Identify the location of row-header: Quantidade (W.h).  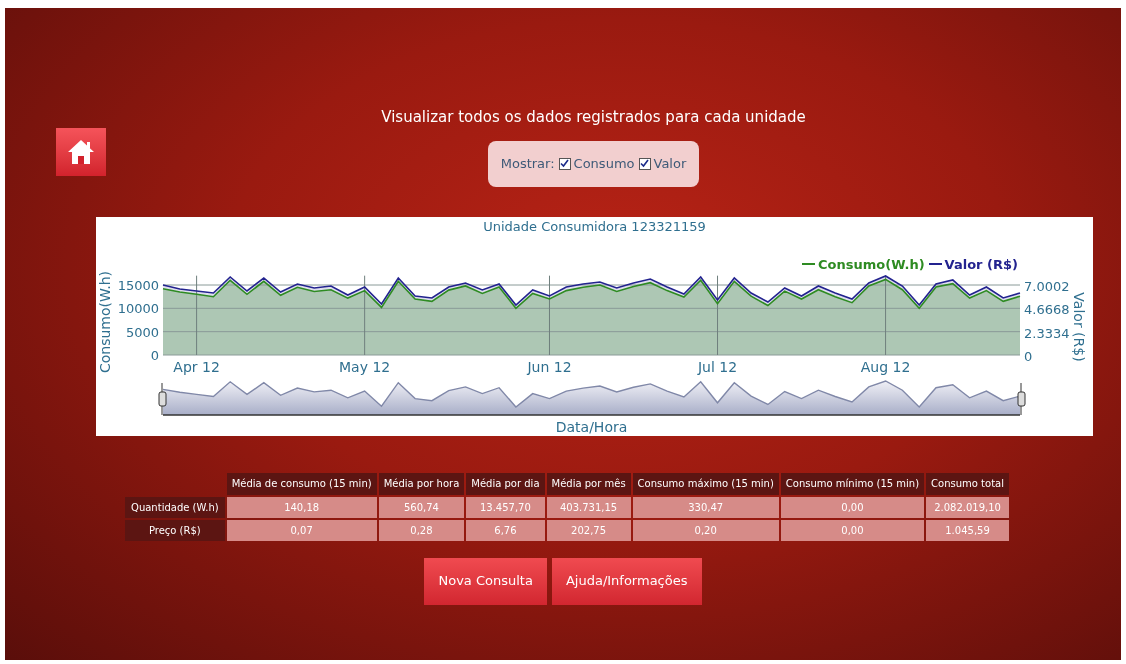
(175, 507).